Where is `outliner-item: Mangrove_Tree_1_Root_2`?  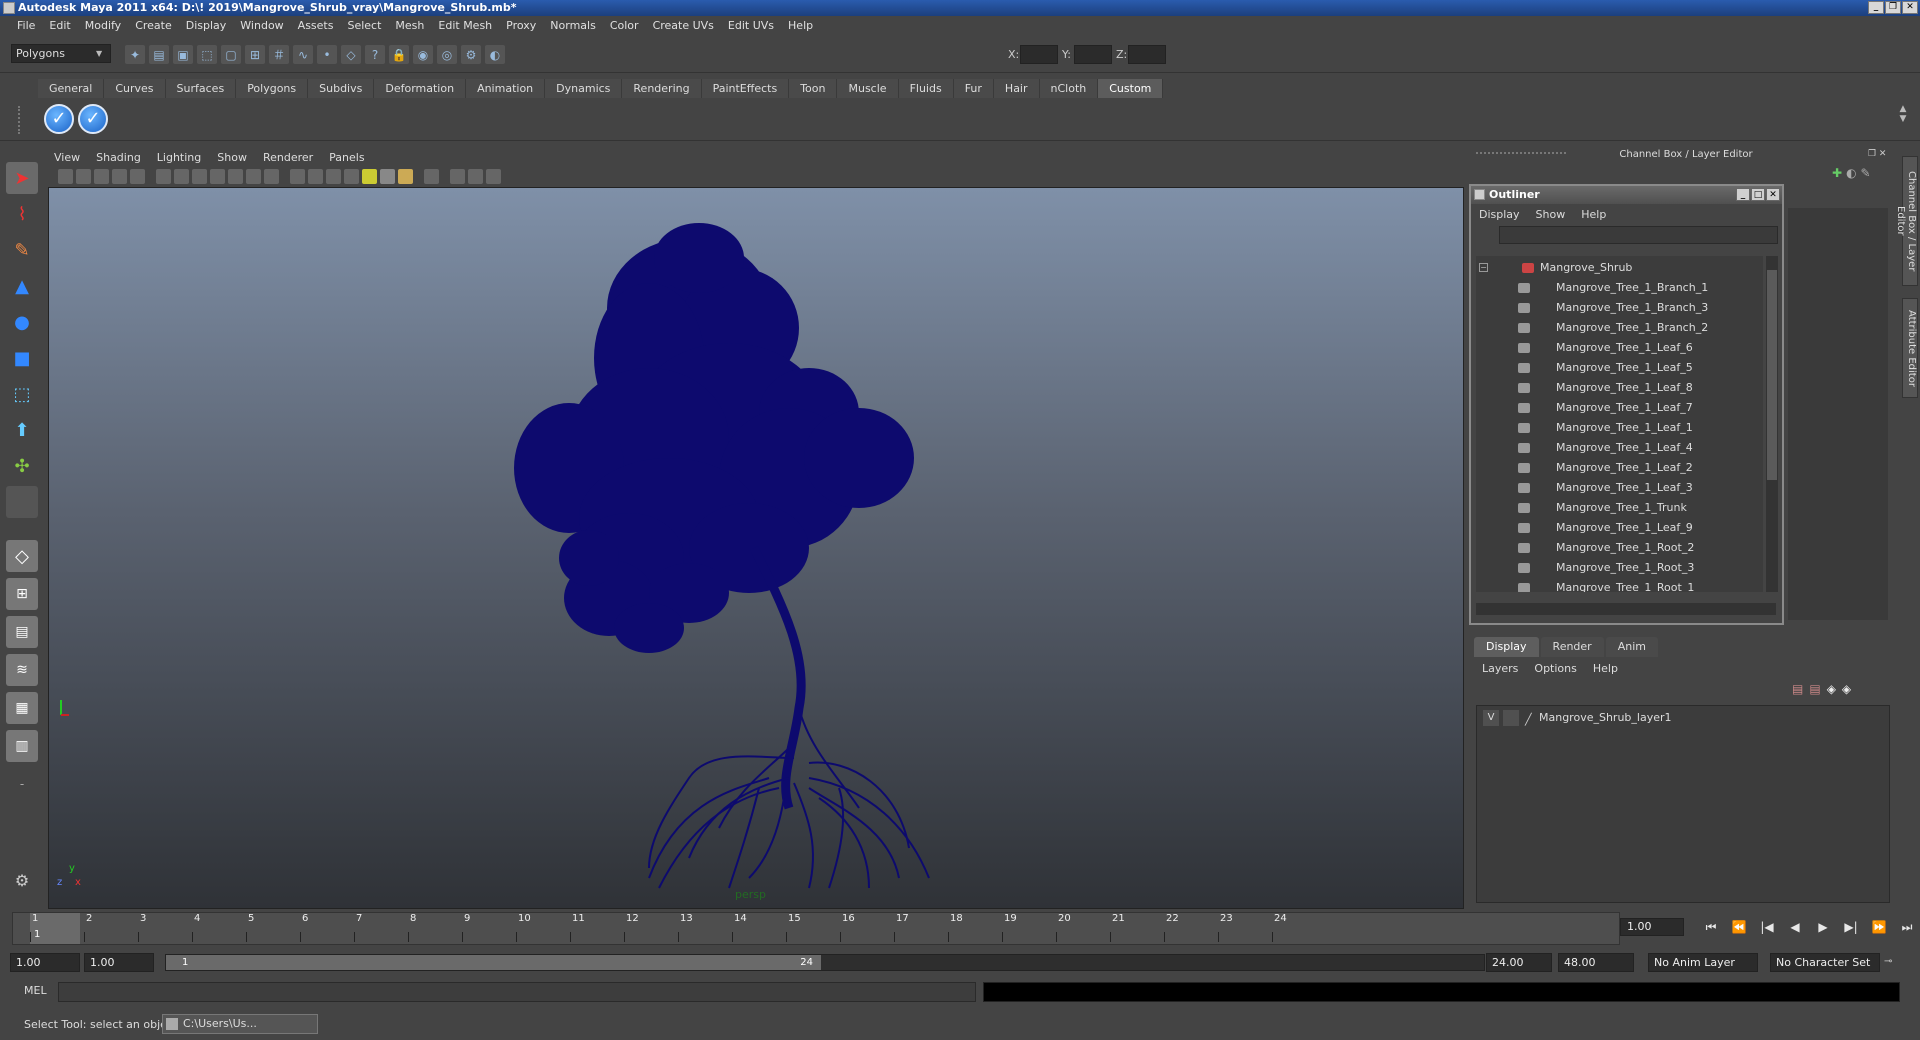
outliner-item: Mangrove_Tree_1_Root_2 is located at coordinates (1619, 548).